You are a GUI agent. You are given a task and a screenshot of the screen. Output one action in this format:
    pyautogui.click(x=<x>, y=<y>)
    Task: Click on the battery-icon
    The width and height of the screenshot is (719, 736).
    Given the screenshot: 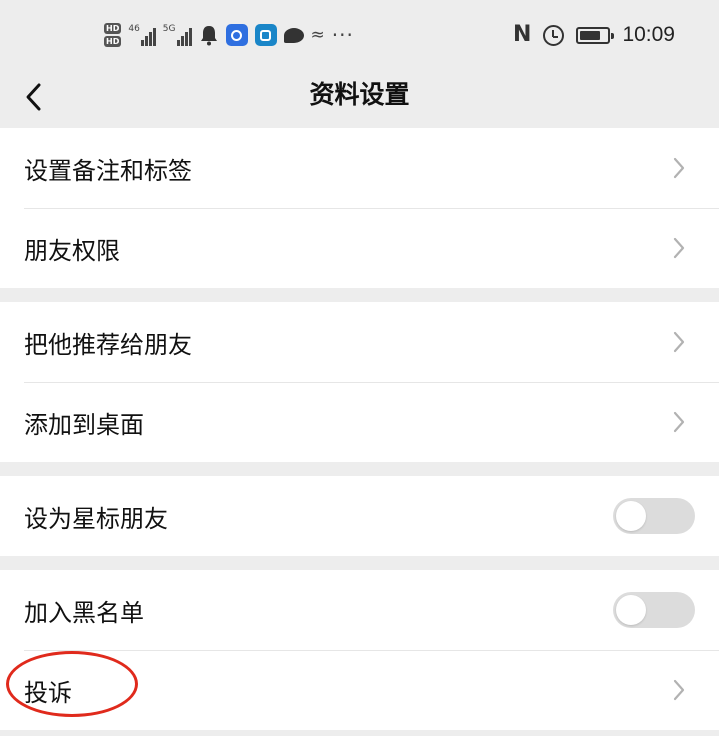 What is the action you would take?
    pyautogui.click(x=595, y=35)
    